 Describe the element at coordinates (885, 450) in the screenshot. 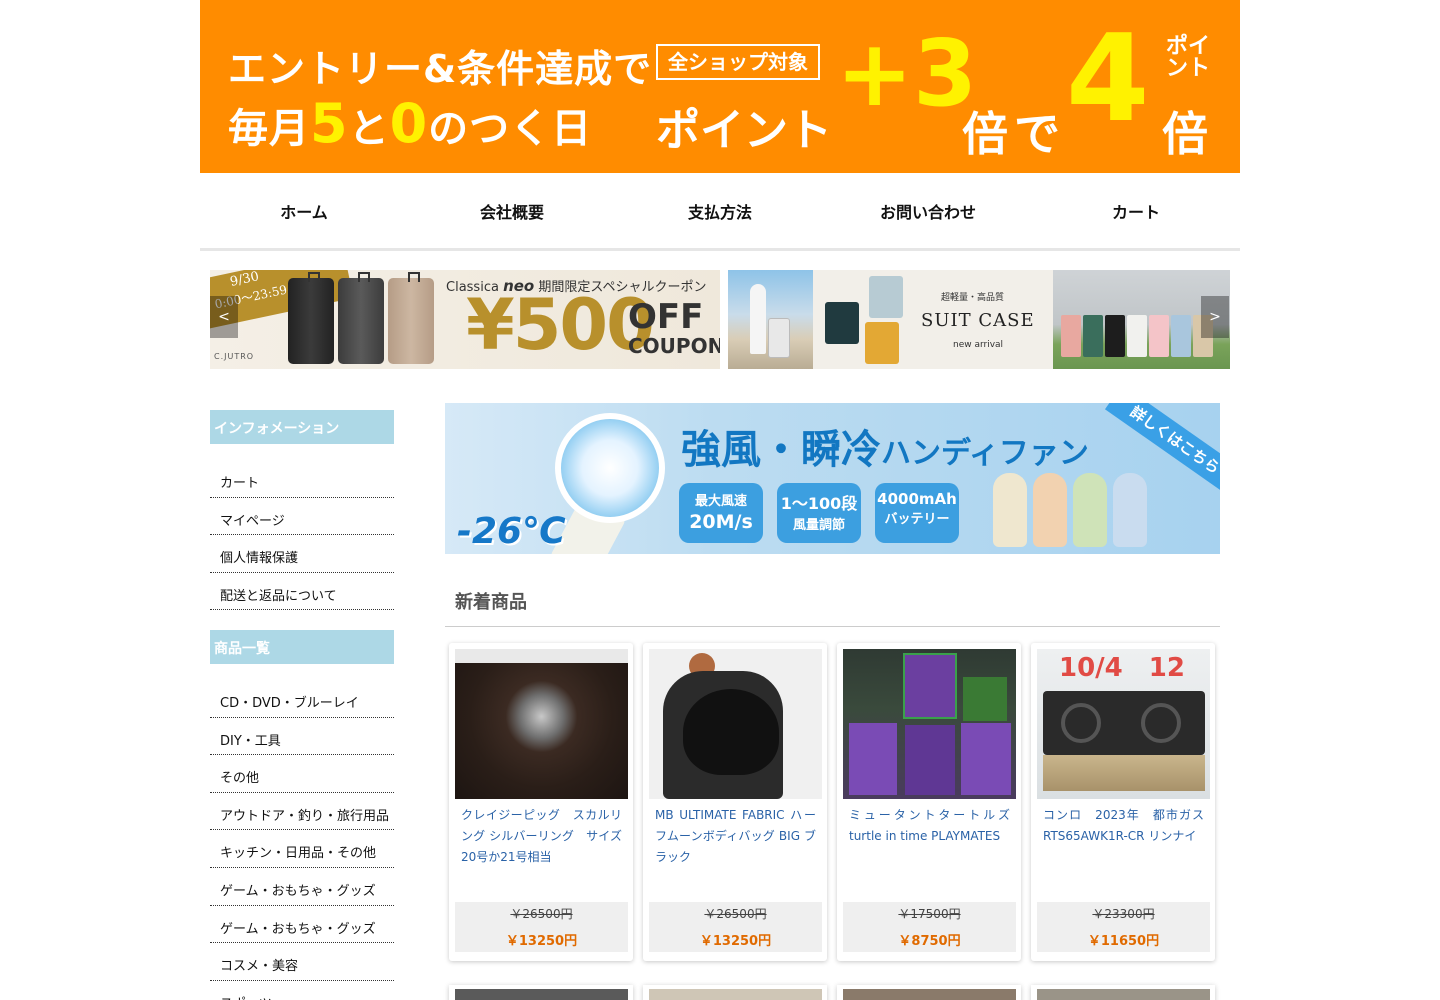

I see `fan-headline: 強風・瞬冷ハンディファン` at that location.